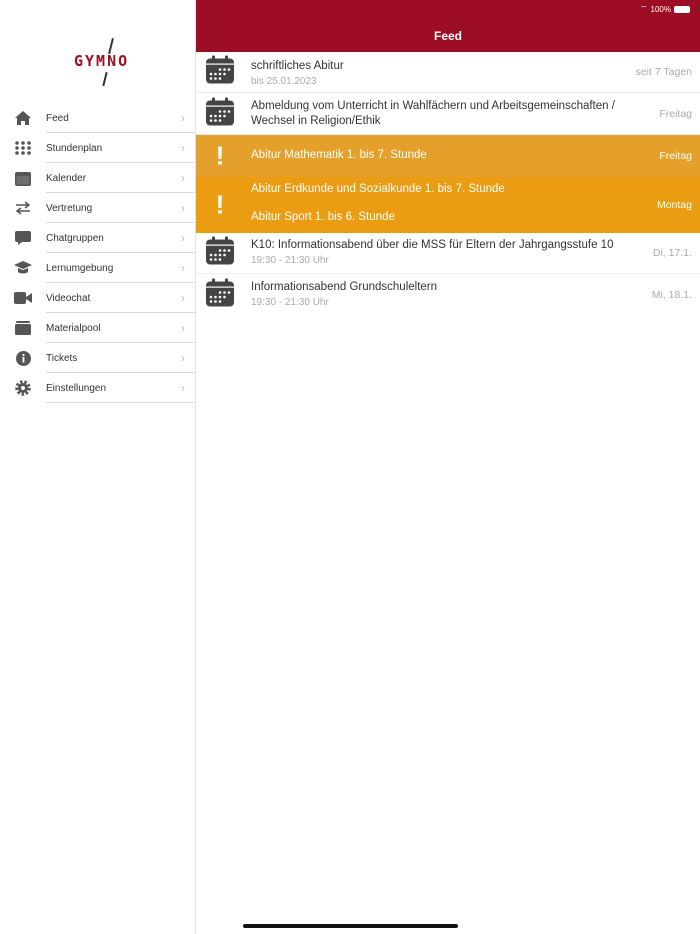  I want to click on sidebar-item-label: Stundenplan, so click(74, 148).